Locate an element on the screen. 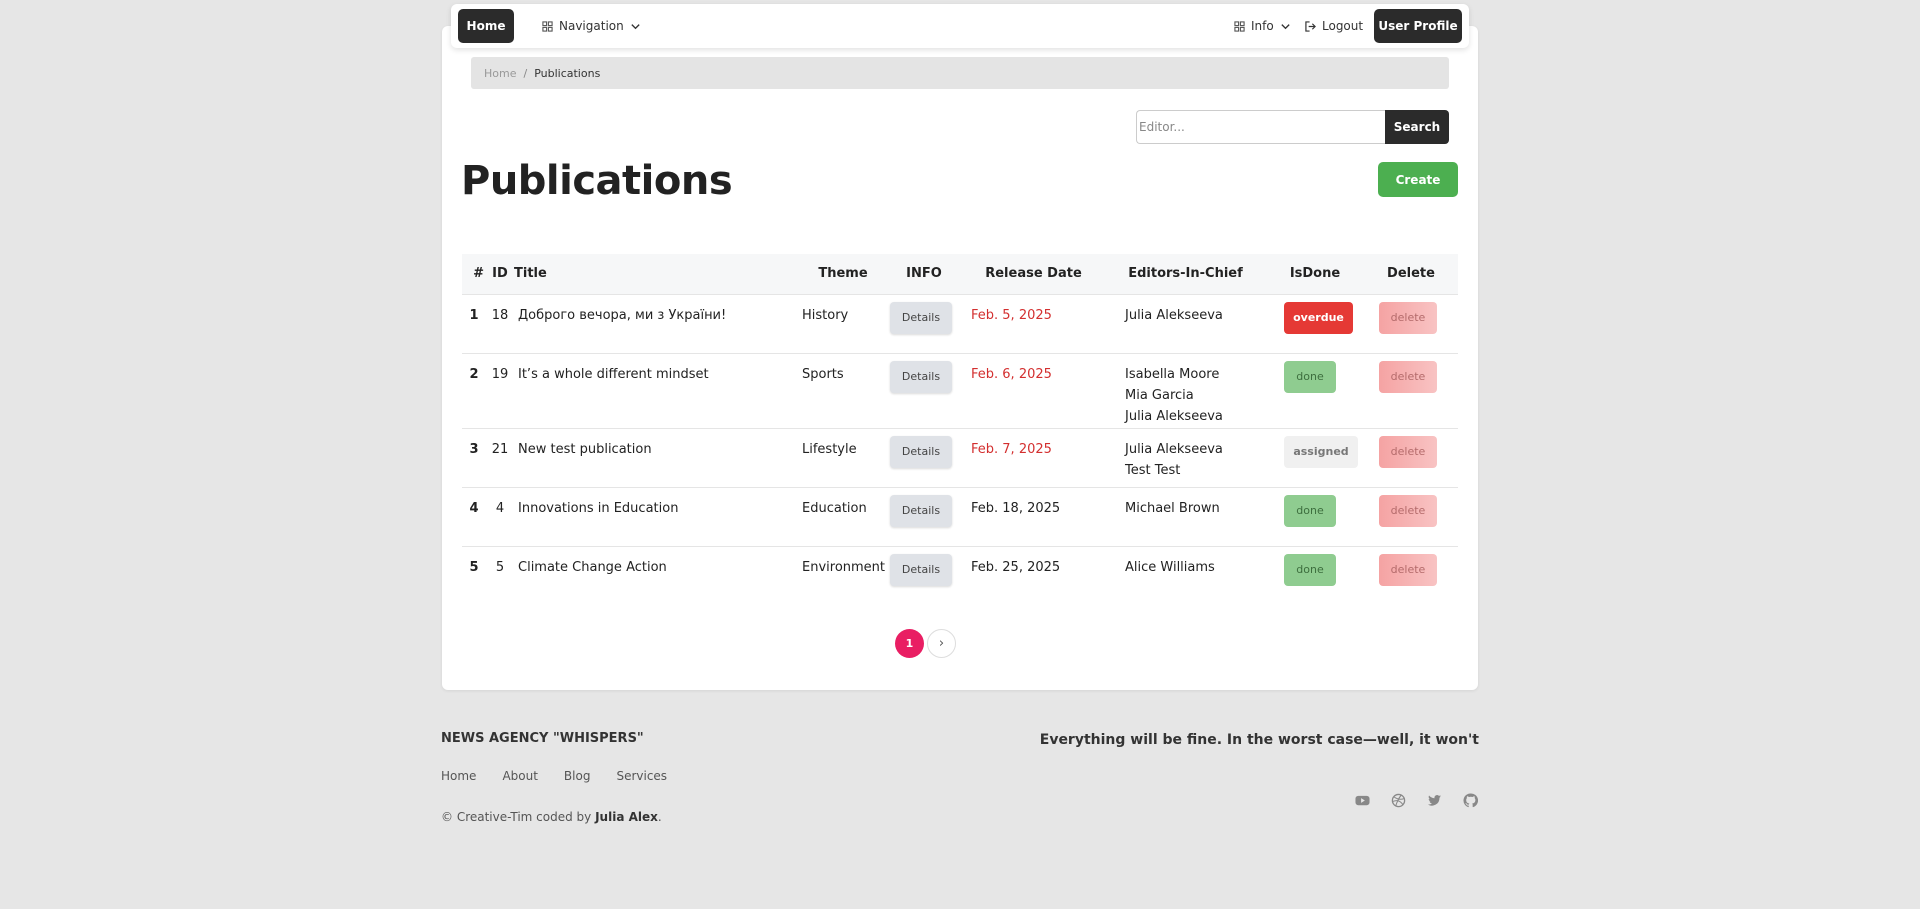 This screenshot has height=909, width=1920. row-num: 3 is located at coordinates (474, 457).